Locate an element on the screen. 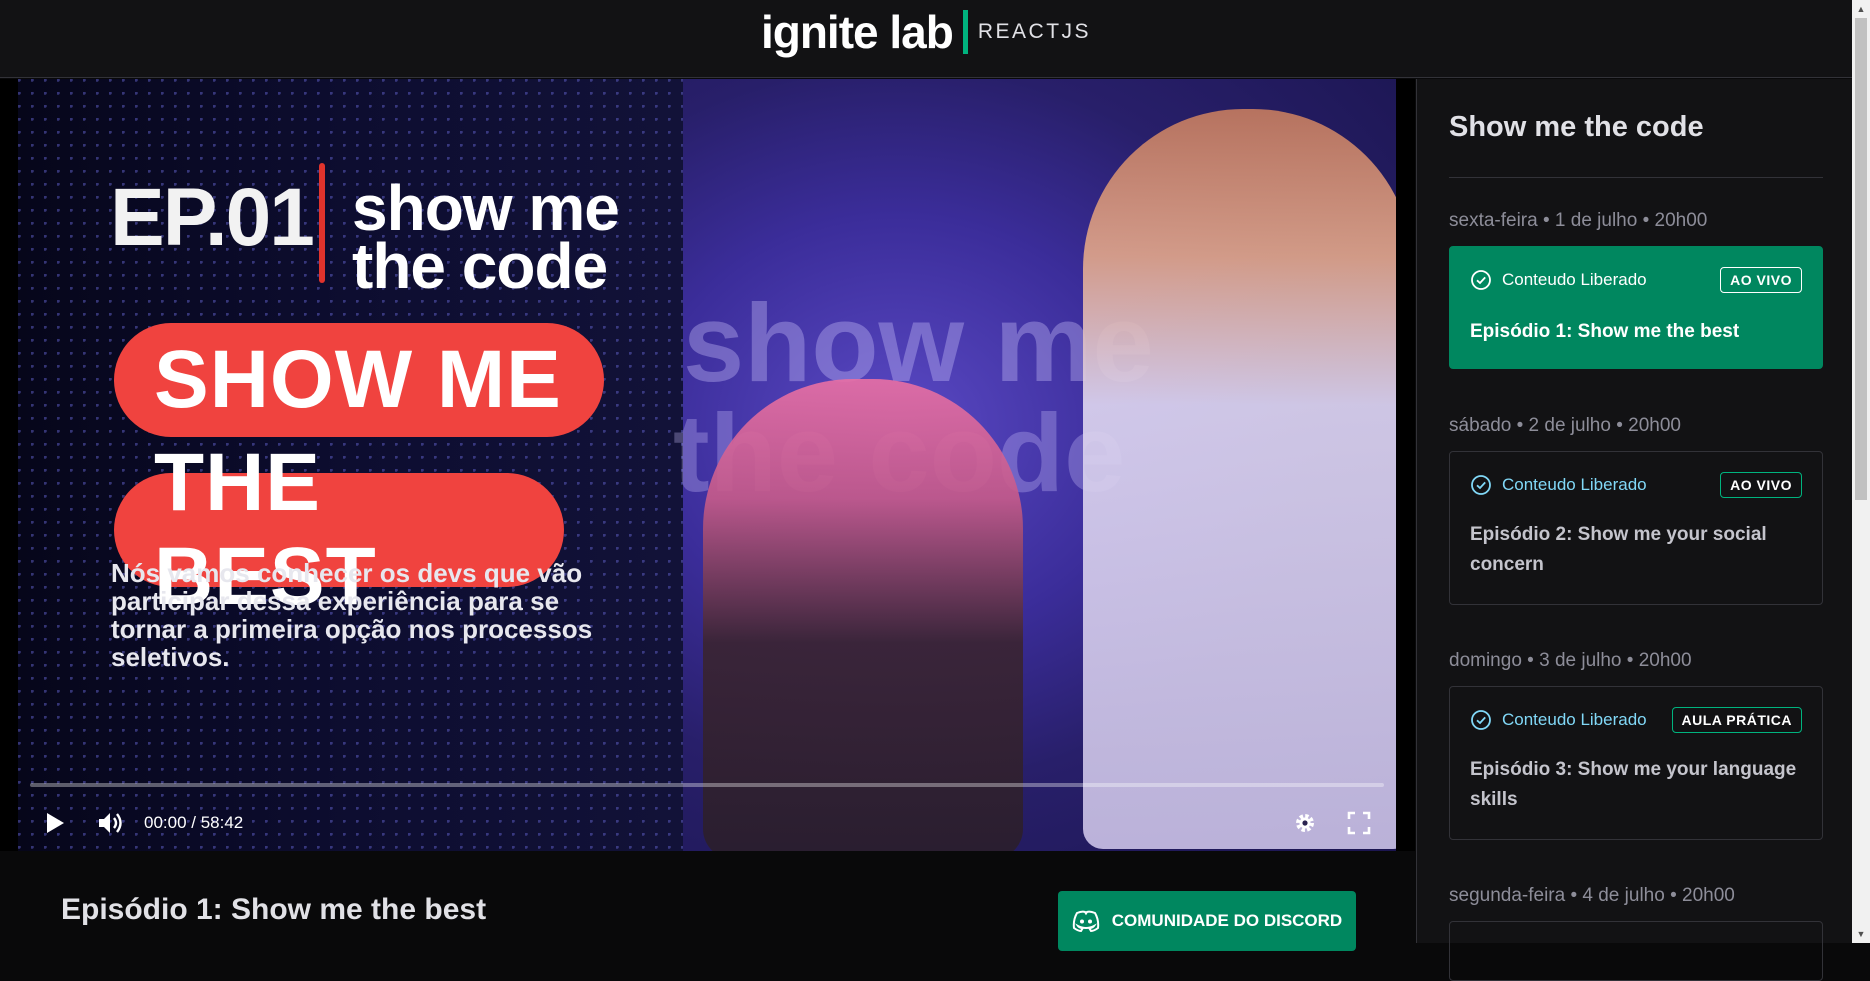 The height and width of the screenshot is (981, 1870). play-icon is located at coordinates (55, 823).